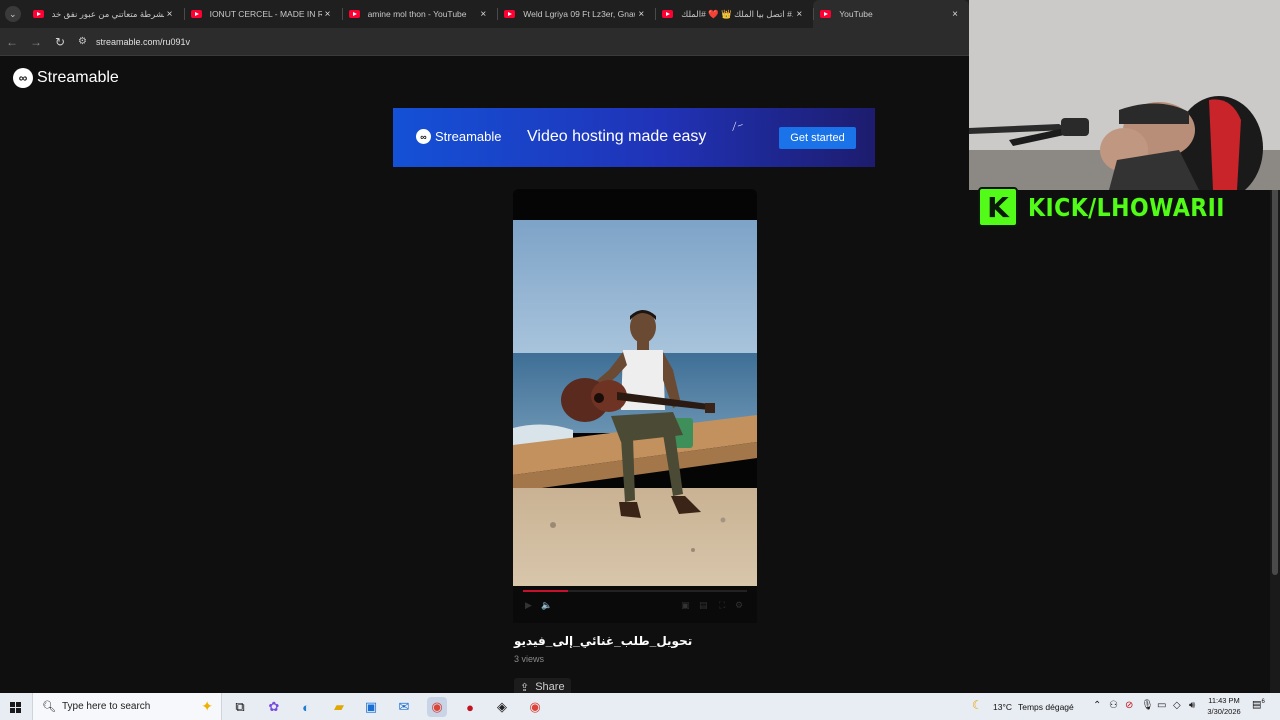  Describe the element at coordinates (240, 707) in the screenshot. I see `task-view-icon: ⧉` at that location.